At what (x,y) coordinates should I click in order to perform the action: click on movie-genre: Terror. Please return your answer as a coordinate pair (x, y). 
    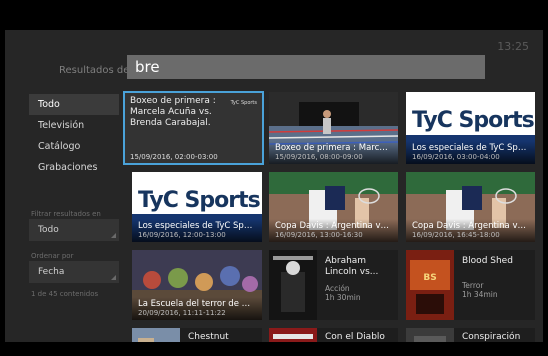
    Looking at the image, I should click on (473, 285).